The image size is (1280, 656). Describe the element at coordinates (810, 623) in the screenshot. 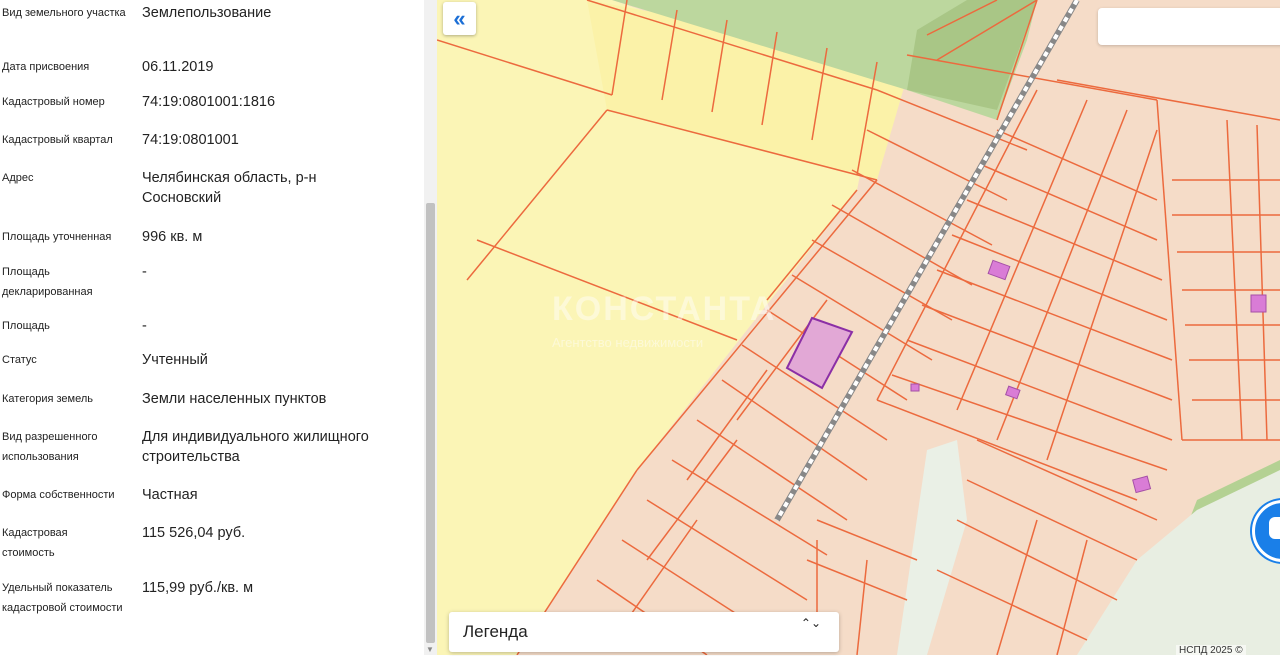

I see `chevron-up-down-icon: ⌃⌄` at that location.